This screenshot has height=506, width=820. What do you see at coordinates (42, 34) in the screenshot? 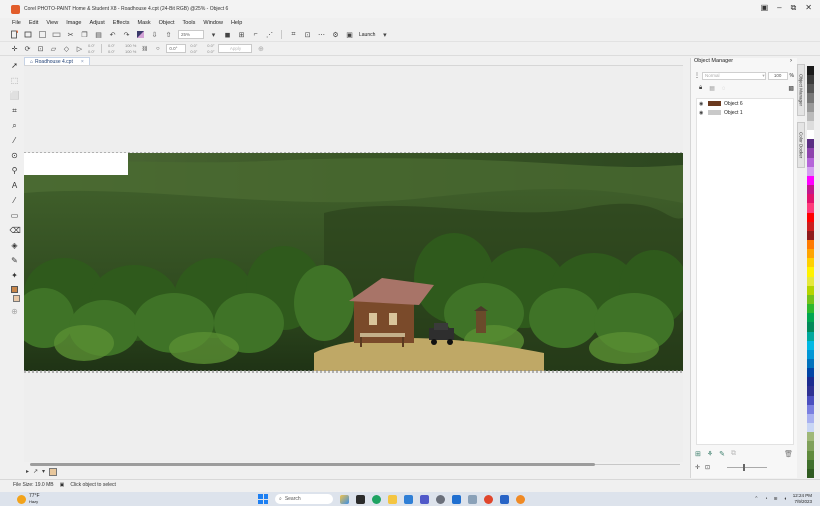
I see `save-icon` at bounding box center [42, 34].